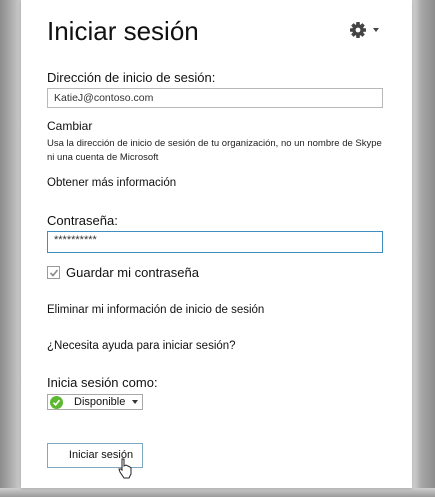 This screenshot has height=497, width=435. What do you see at coordinates (102, 382) in the screenshot?
I see `signin-as-label: Inicia sesión como:` at bounding box center [102, 382].